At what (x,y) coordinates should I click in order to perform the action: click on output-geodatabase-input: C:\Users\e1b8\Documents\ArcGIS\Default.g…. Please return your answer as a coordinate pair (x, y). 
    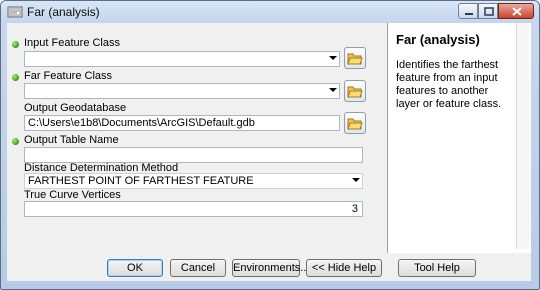
    Looking at the image, I should click on (182, 123).